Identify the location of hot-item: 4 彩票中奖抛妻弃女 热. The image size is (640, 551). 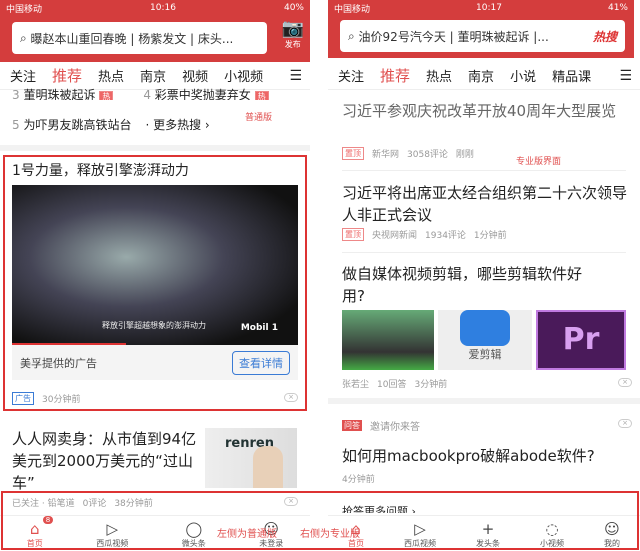
(206, 93).